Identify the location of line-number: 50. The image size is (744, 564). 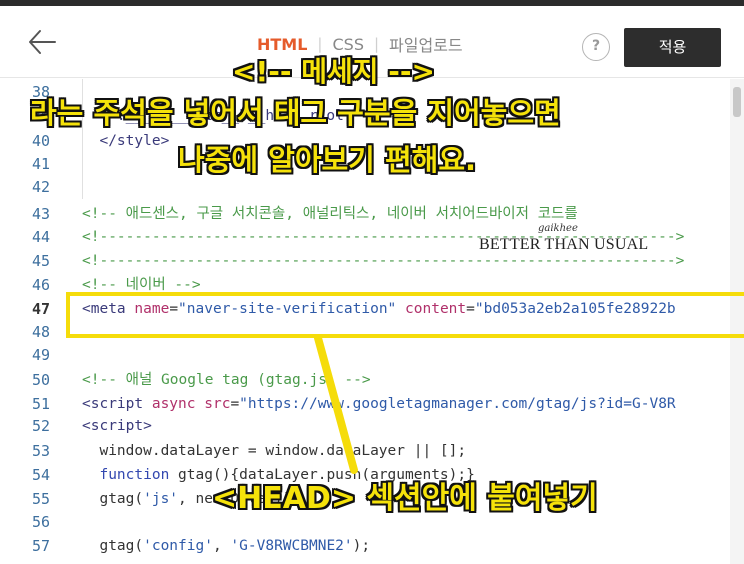
(40, 380).